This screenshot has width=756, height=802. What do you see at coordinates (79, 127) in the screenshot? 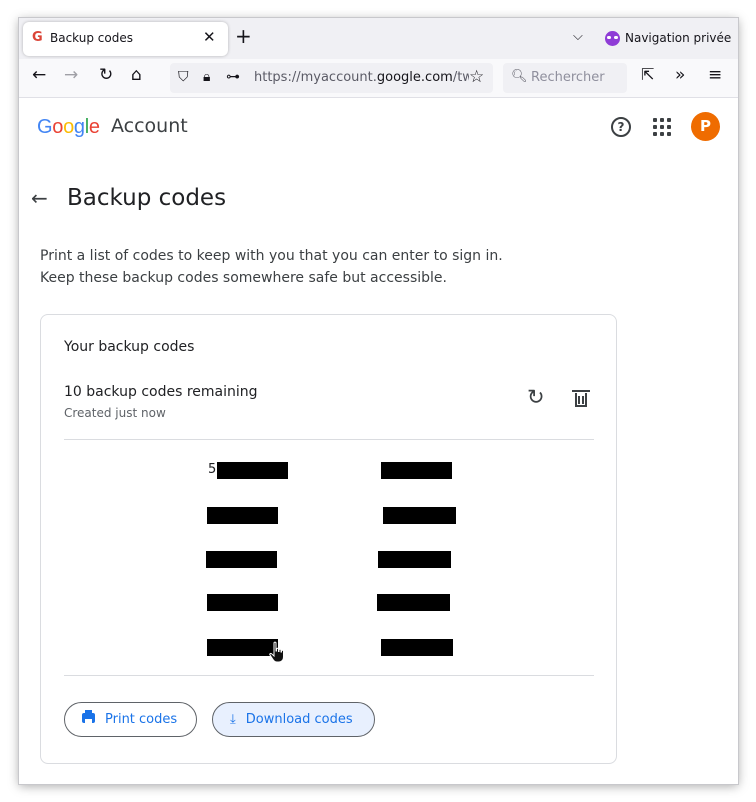
I see `logo-letter: g` at bounding box center [79, 127].